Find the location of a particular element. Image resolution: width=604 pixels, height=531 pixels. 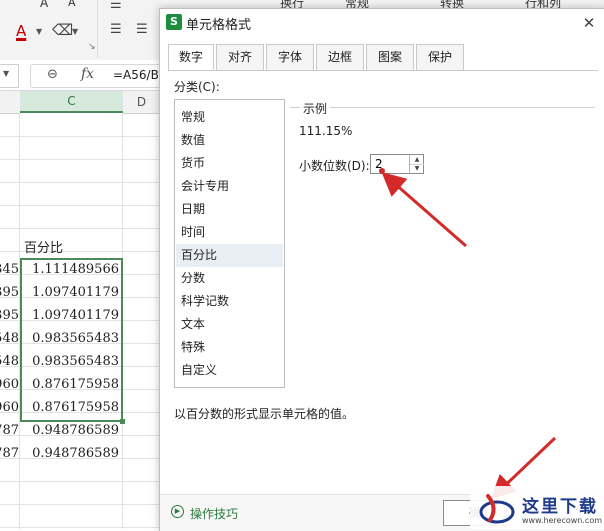

watermark-logo-icon is located at coordinates (497, 509).